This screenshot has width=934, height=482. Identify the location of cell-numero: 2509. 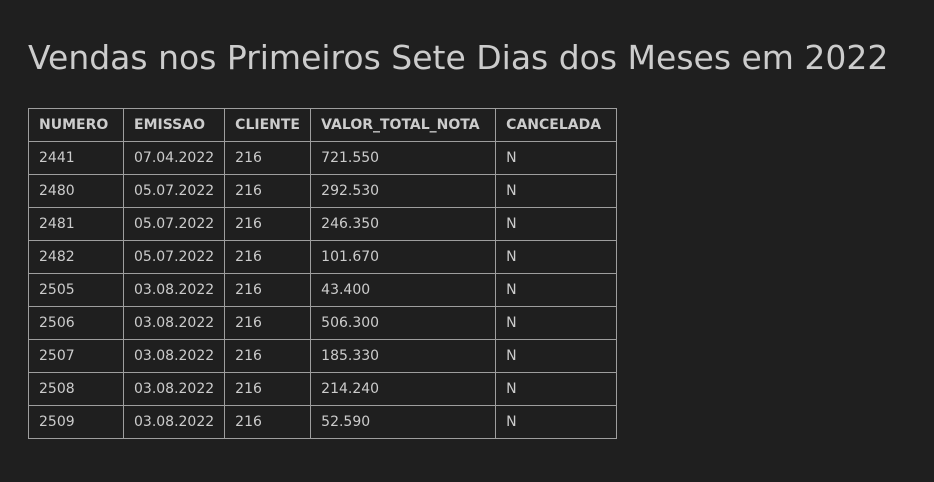
(76, 422).